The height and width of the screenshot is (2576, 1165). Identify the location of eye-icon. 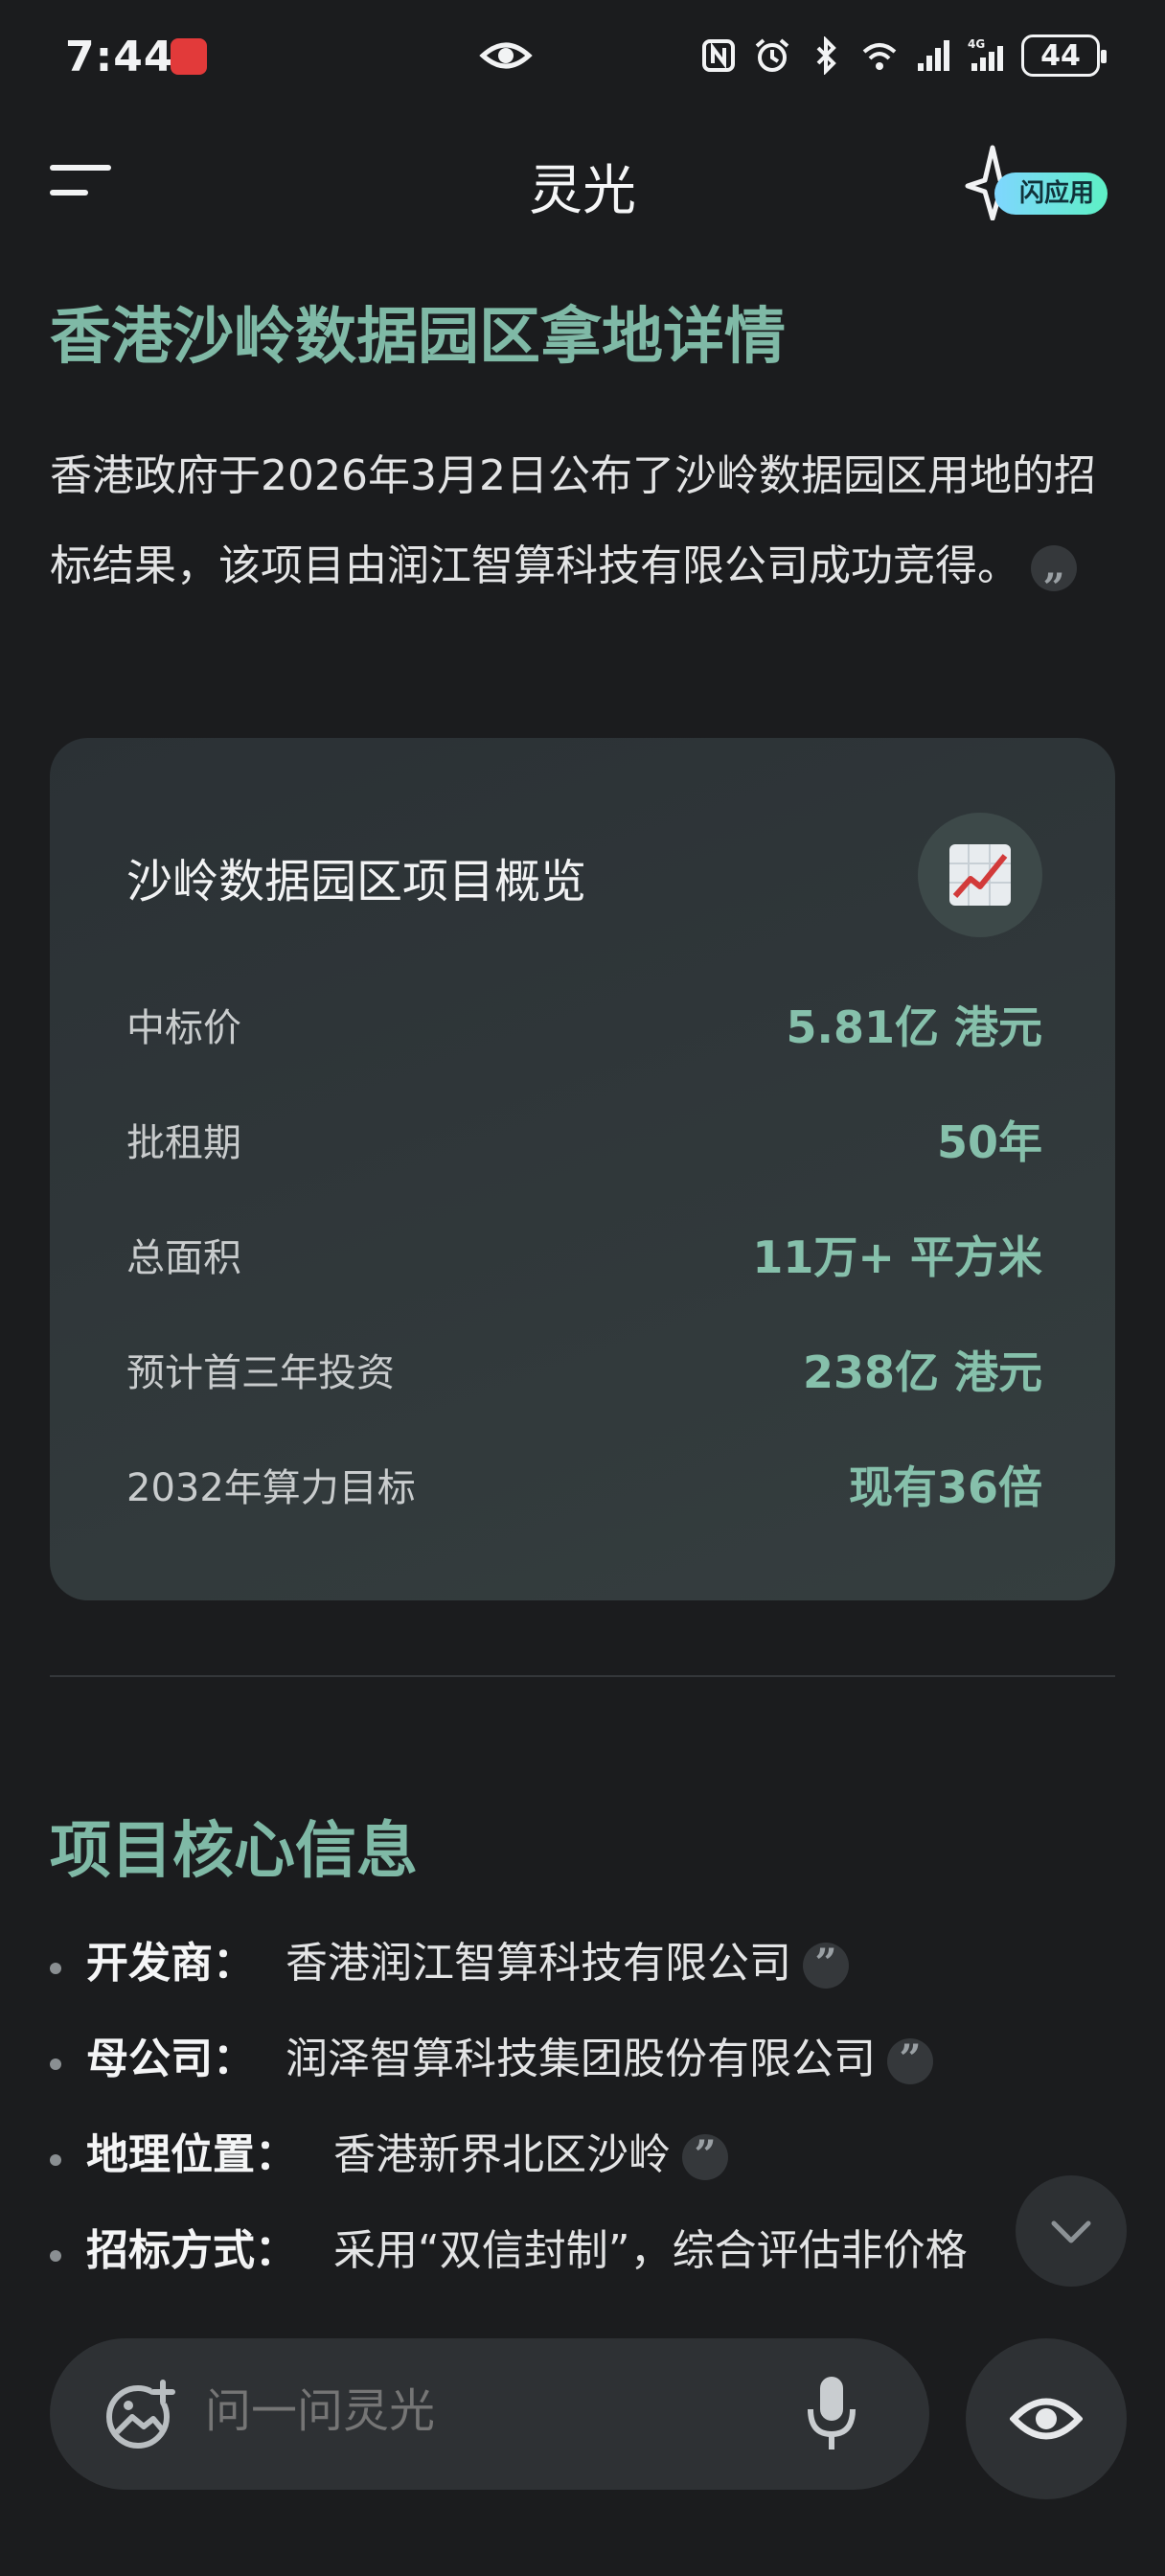
(1046, 2419).